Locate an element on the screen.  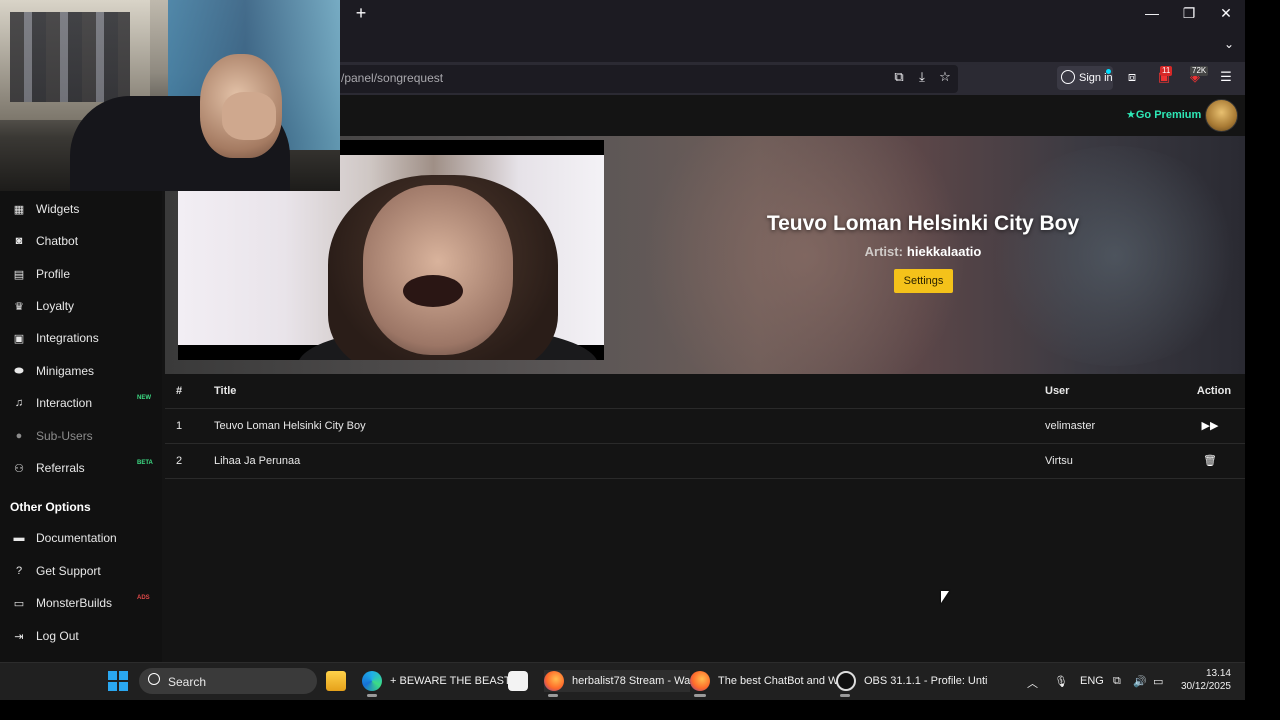
new-badge: NEW is located at coordinates (144, 398).